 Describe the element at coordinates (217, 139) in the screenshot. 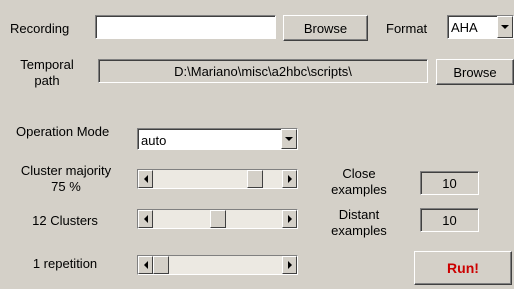

I see `operation-mode-select: auto` at that location.